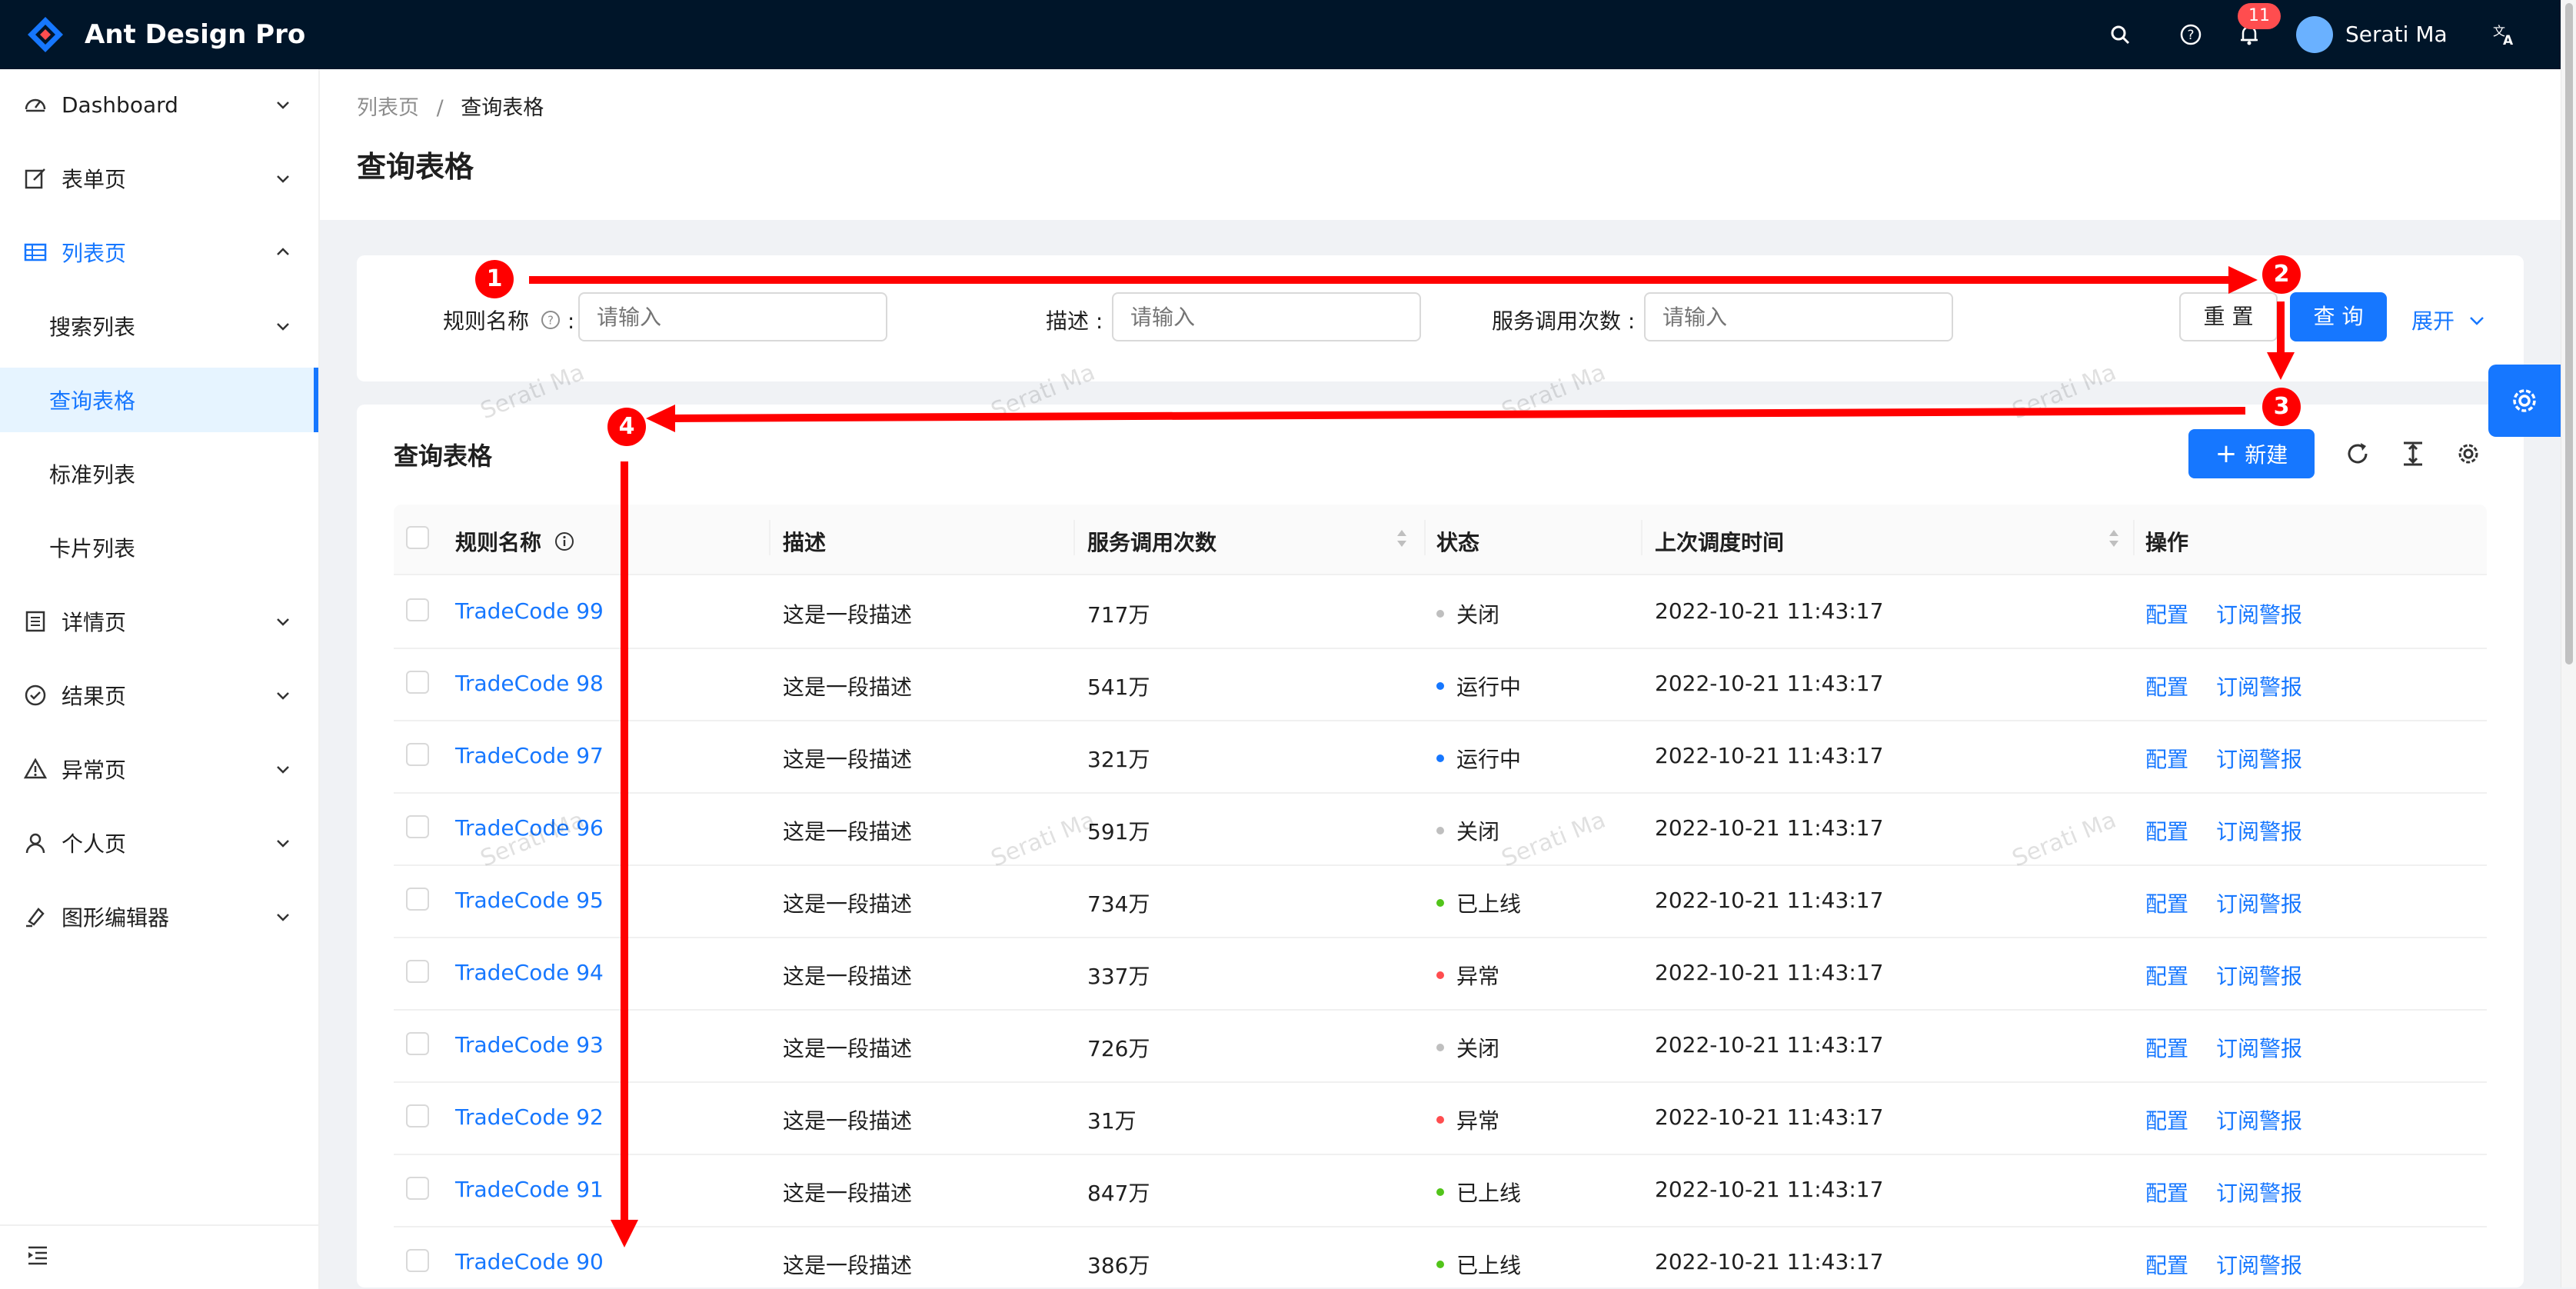  Describe the element at coordinates (529, 900) in the screenshot. I see `rule-name-link: TradeCode 95` at that location.